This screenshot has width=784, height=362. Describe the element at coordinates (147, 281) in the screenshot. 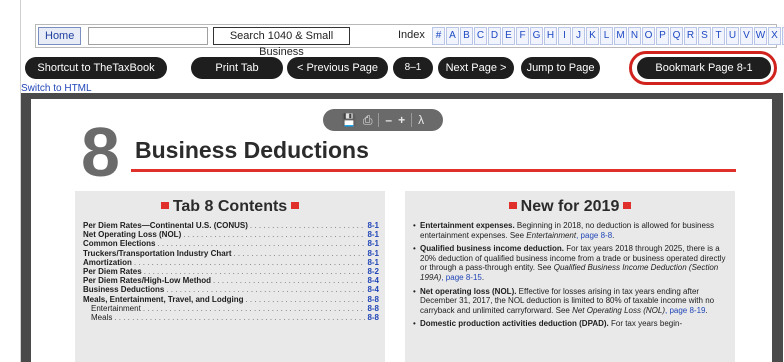

I see `contents-row-title: Per Diem Rates/High-Low Method` at that location.